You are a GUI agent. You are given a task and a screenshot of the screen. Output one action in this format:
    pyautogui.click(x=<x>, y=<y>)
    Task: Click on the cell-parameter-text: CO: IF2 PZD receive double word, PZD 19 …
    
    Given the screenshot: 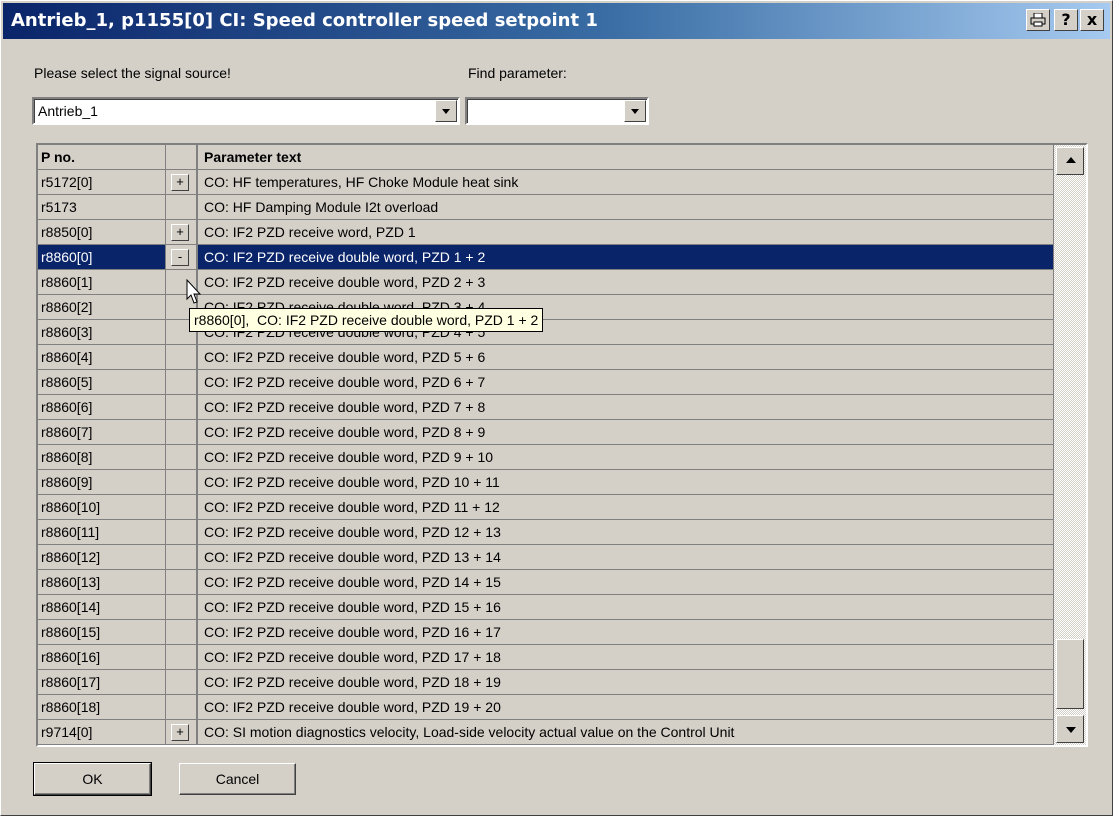 What is the action you would take?
    pyautogui.click(x=625, y=707)
    